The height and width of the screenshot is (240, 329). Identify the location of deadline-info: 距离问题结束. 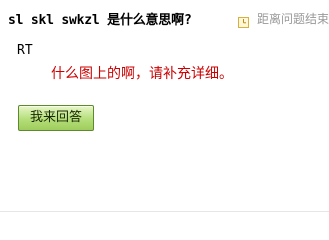
(283, 19).